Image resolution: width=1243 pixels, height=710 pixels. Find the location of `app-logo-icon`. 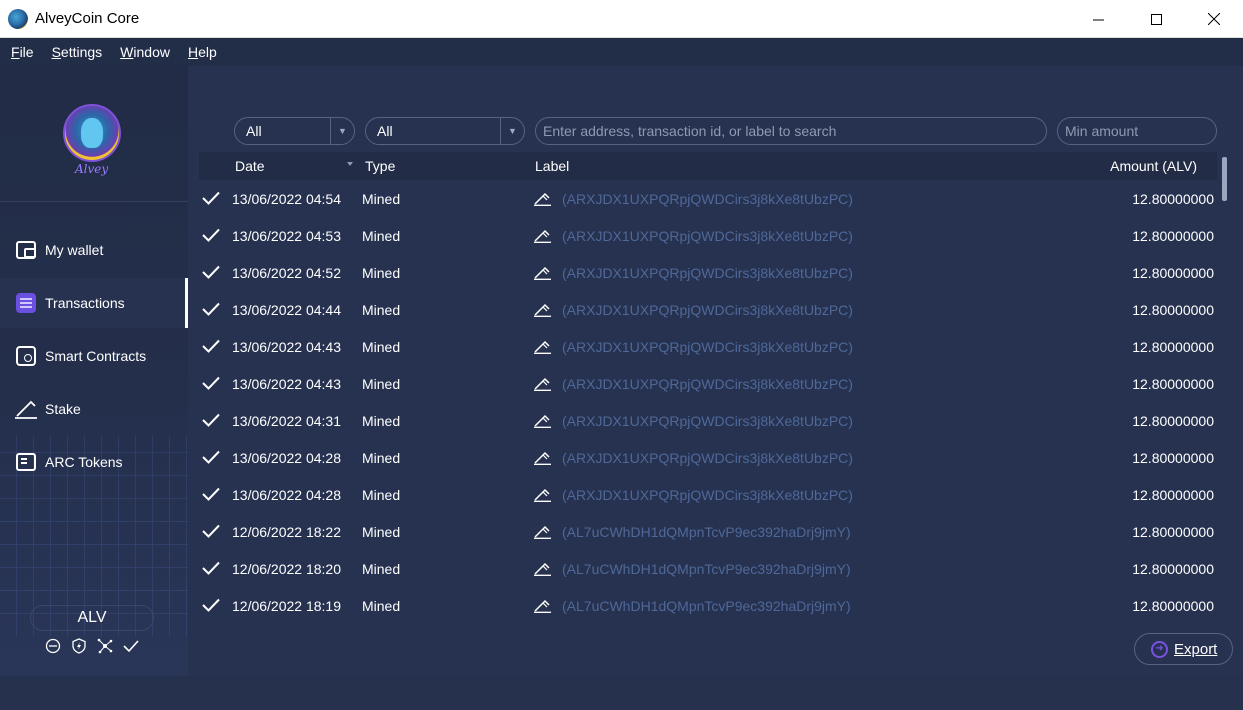

app-logo-icon is located at coordinates (18, 18).